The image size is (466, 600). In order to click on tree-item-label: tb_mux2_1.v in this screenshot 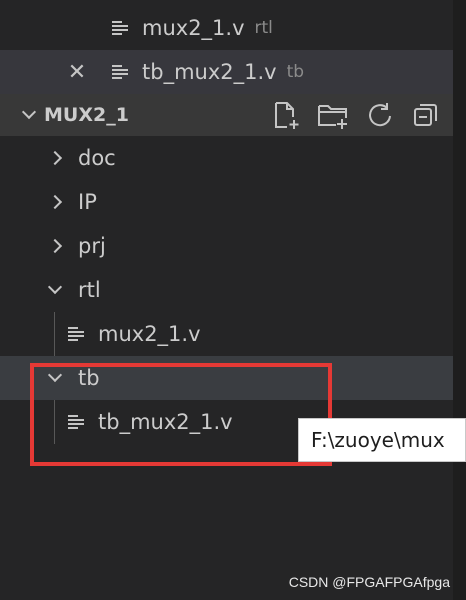, I will do `click(165, 422)`.